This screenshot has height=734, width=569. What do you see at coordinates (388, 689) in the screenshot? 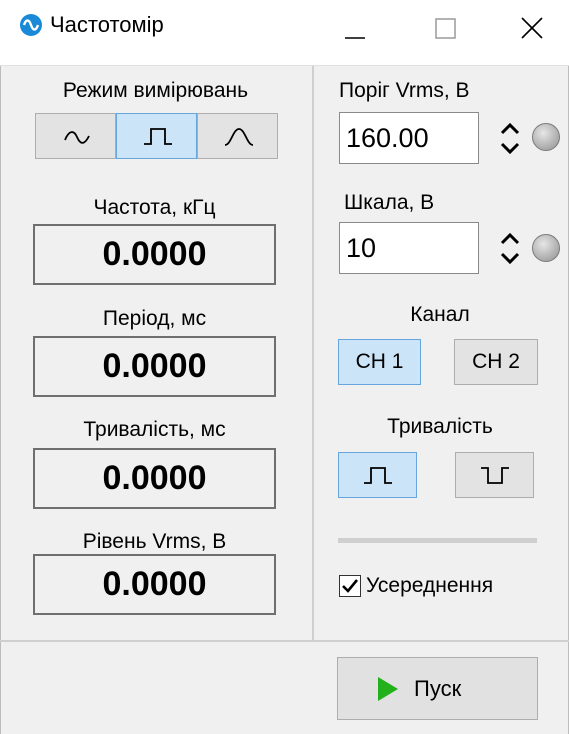
I see `play-icon` at bounding box center [388, 689].